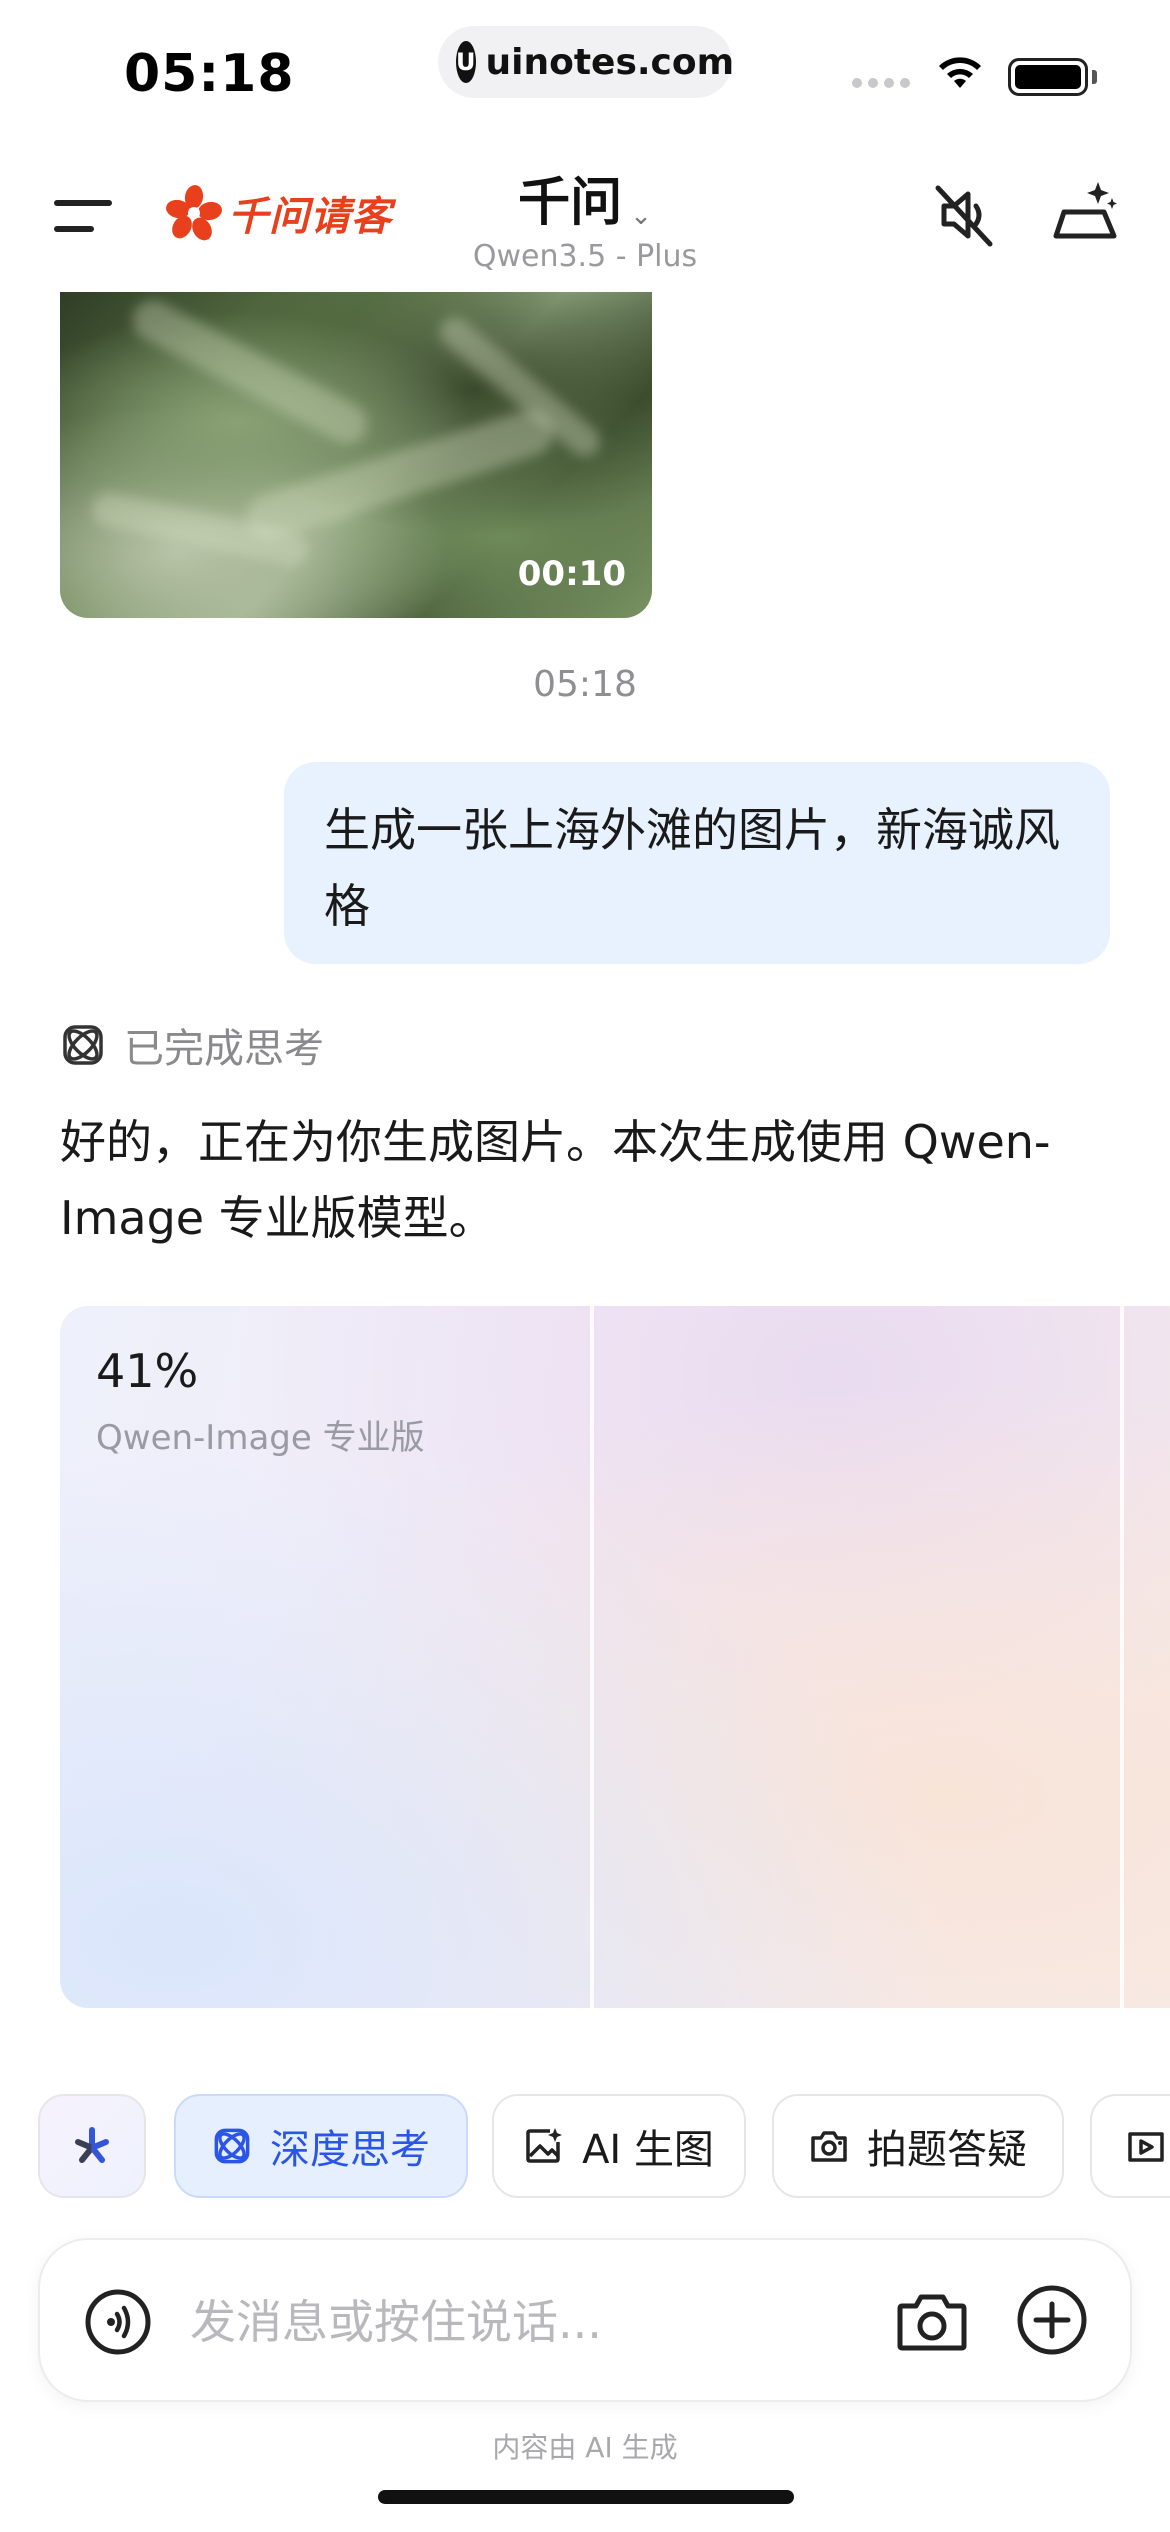 The image size is (1170, 2532). I want to click on chip-ai-image: AI 生图, so click(619, 2146).